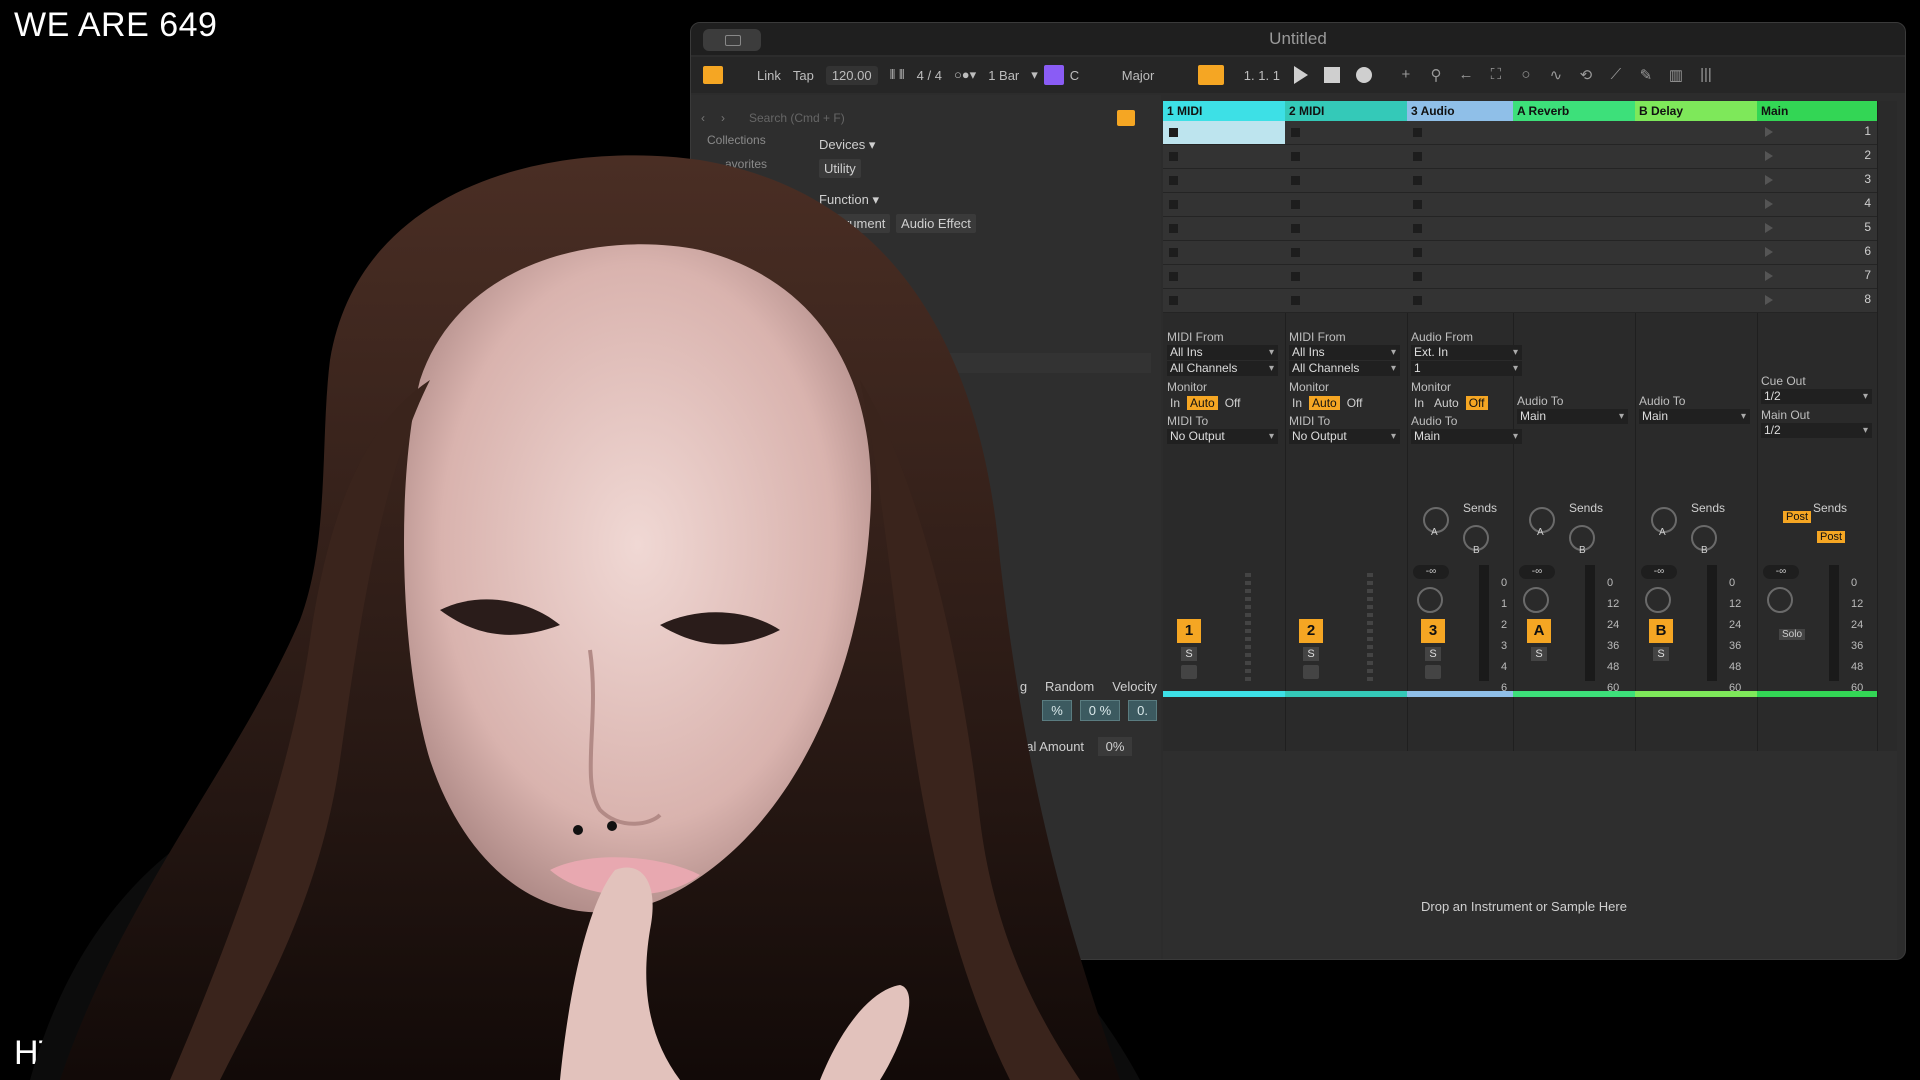 This screenshot has height=1080, width=1920. What do you see at coordinates (1696, 111) in the screenshot?
I see `track-header: B Delay` at bounding box center [1696, 111].